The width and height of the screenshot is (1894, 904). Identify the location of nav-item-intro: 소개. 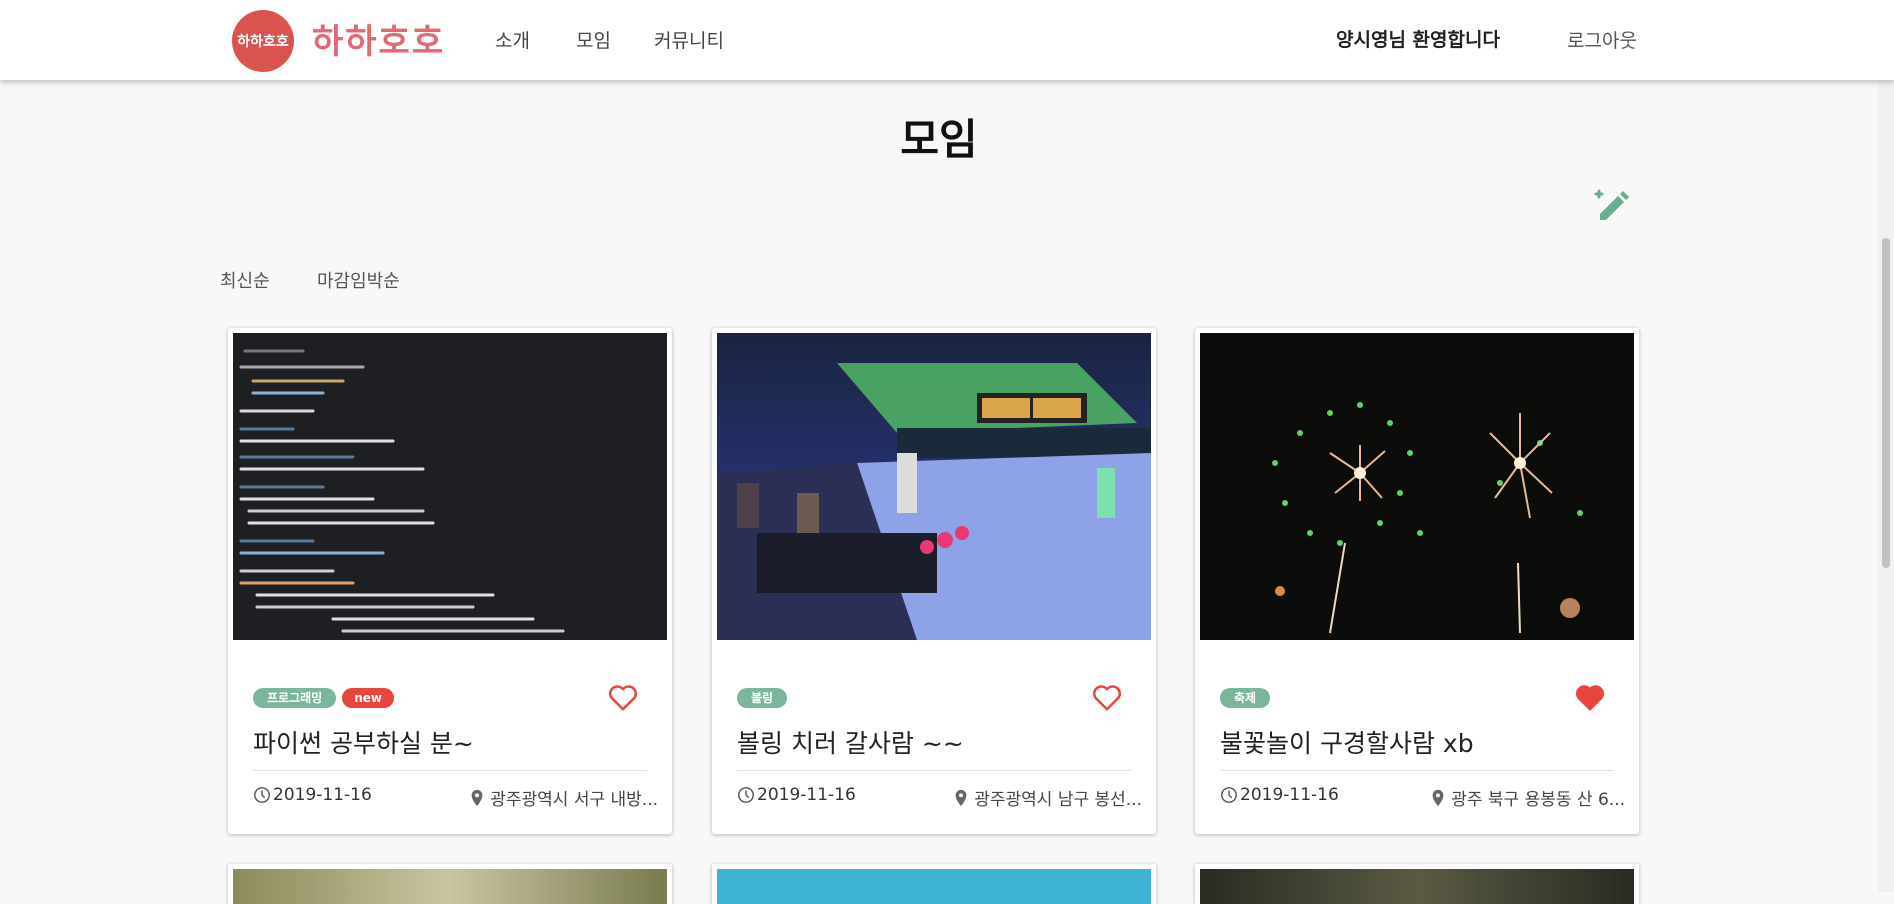
(512, 39).